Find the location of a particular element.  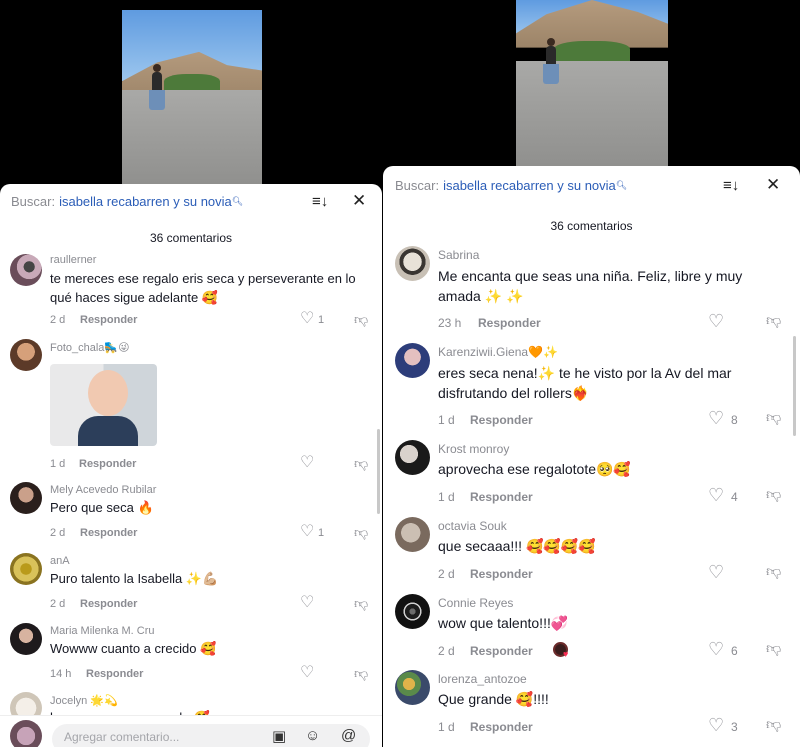

comment-username: Mely Acevedo Rubilar is located at coordinates (103, 490).